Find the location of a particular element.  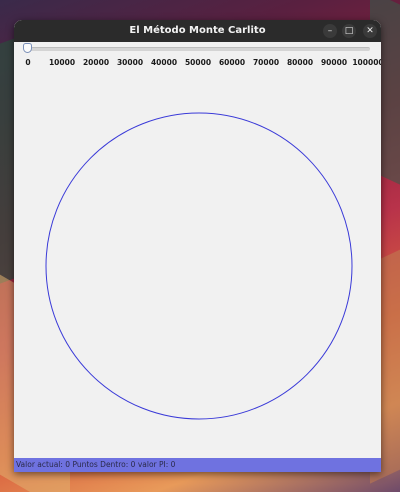

maximize-icon: □ is located at coordinates (349, 31).